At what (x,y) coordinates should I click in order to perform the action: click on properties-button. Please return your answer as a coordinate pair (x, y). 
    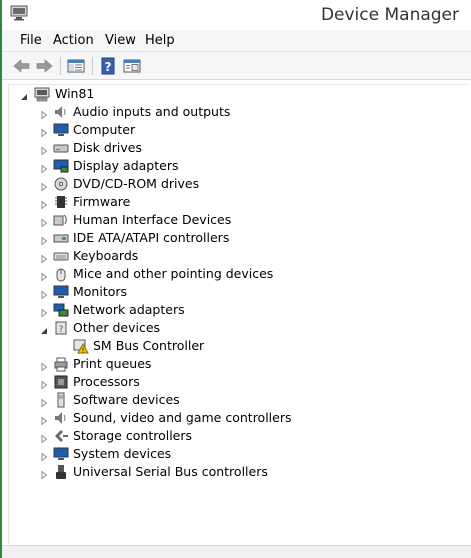
    Looking at the image, I should click on (132, 66).